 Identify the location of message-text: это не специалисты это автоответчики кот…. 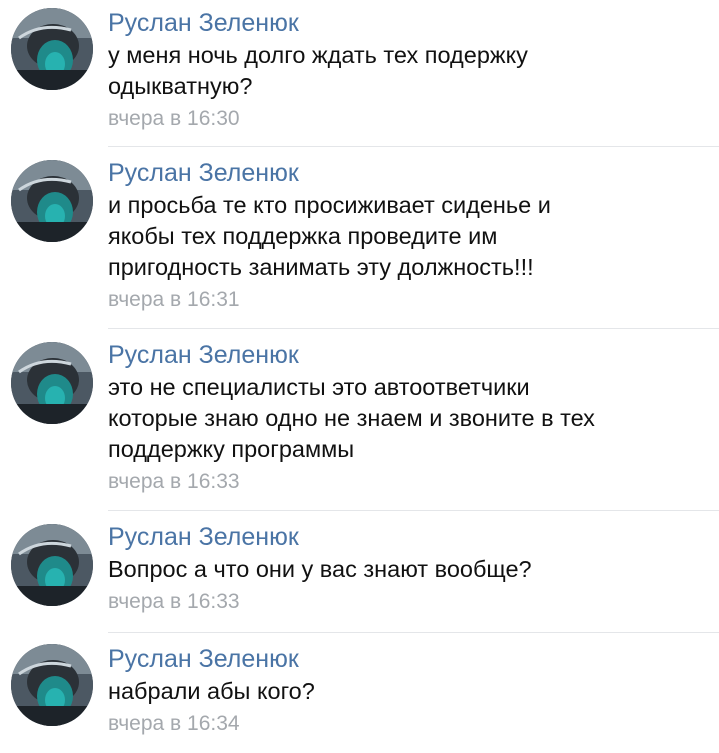
(351, 418).